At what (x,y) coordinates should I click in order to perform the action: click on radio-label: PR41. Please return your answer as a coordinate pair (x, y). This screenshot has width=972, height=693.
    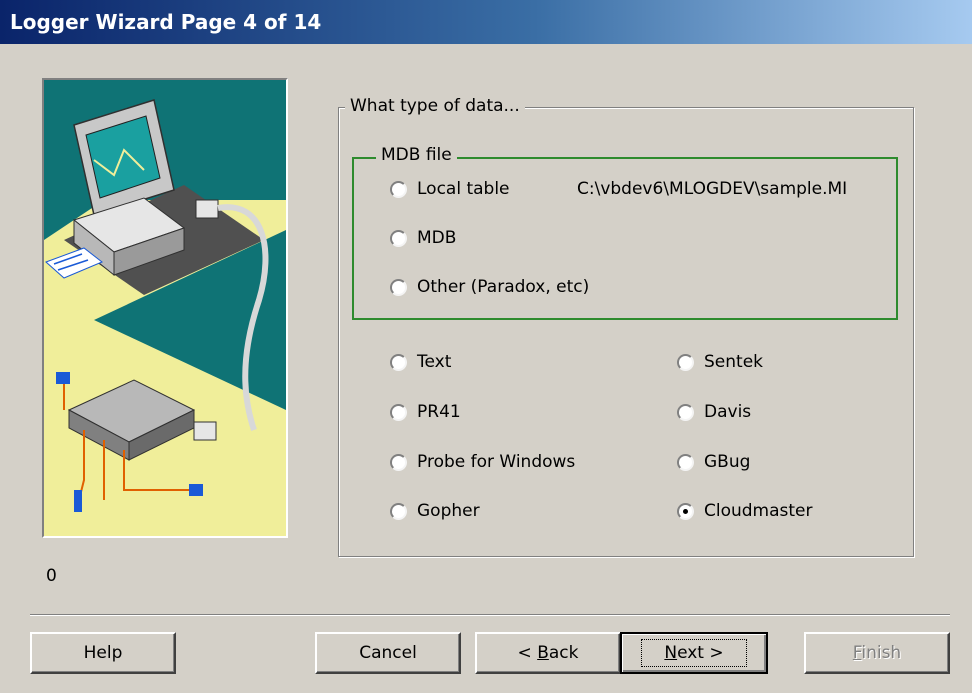
    Looking at the image, I should click on (439, 412).